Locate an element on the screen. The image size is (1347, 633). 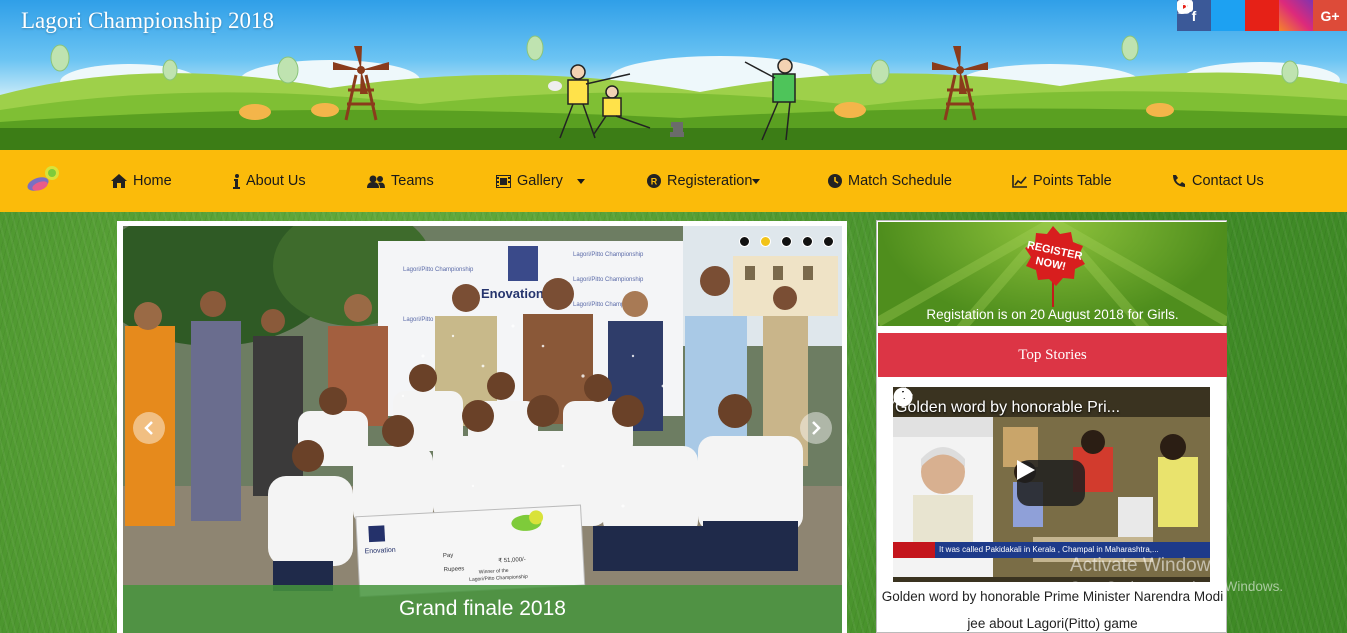
cheque-amount: ₹ 51,000/- is located at coordinates (512, 560).